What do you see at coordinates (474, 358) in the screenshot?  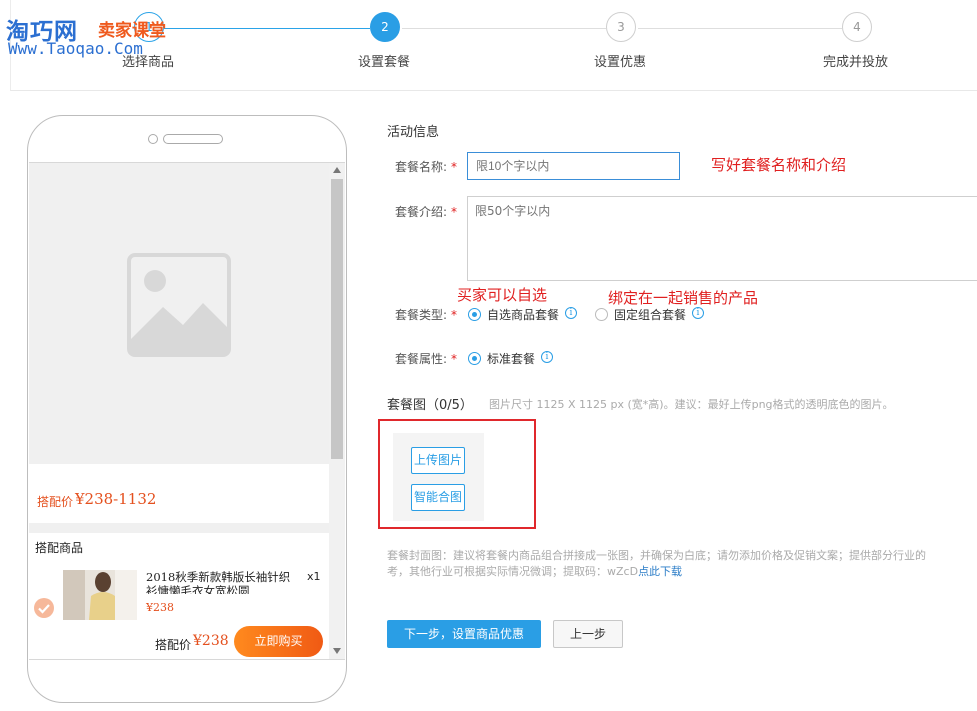 I see `attr-radio-standard` at bounding box center [474, 358].